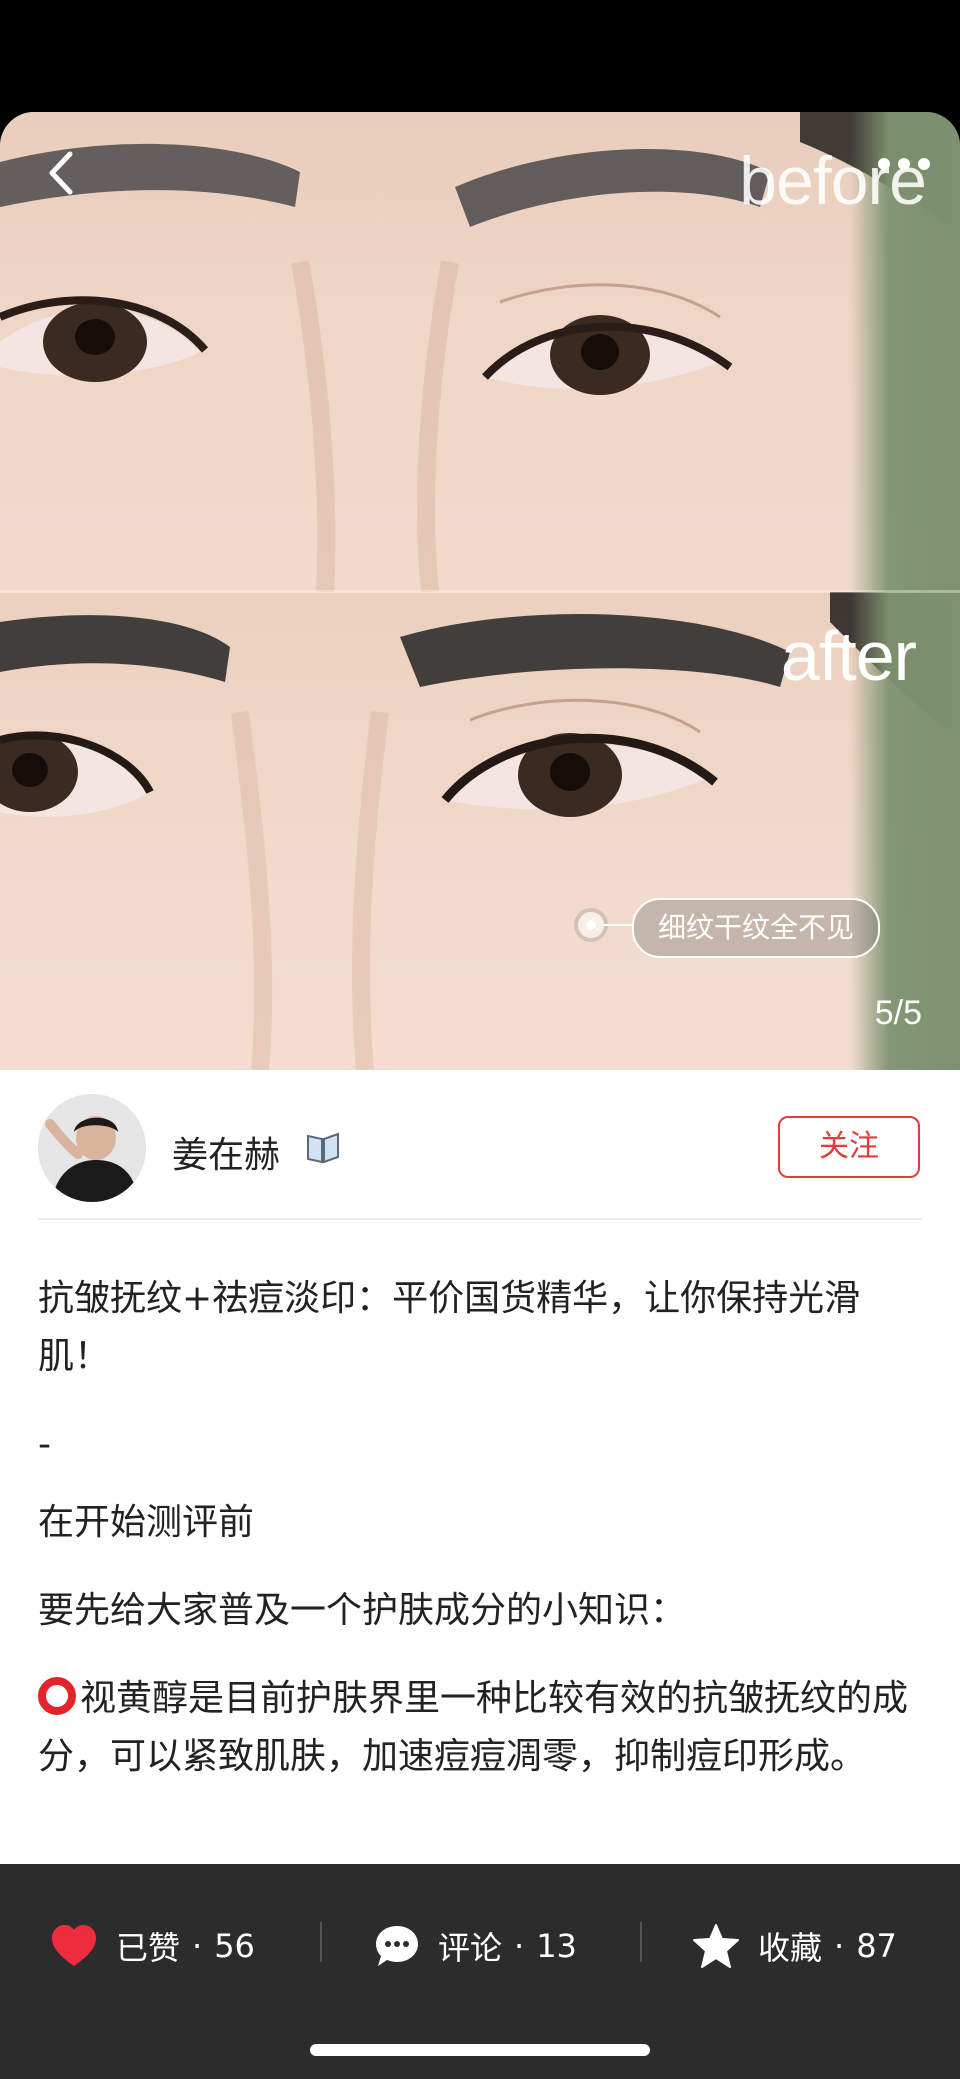 This screenshot has width=960, height=2079. Describe the element at coordinates (849, 1147) in the screenshot. I see `follow-button: 关注` at that location.